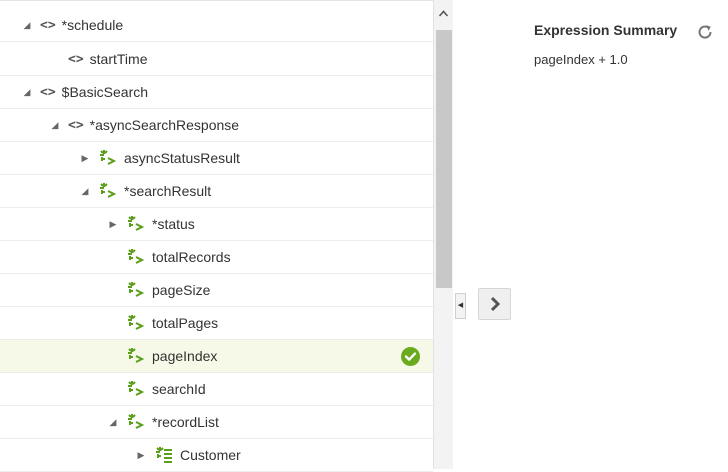  I want to click on tree-node-label: asyncStatusResult, so click(182, 158).